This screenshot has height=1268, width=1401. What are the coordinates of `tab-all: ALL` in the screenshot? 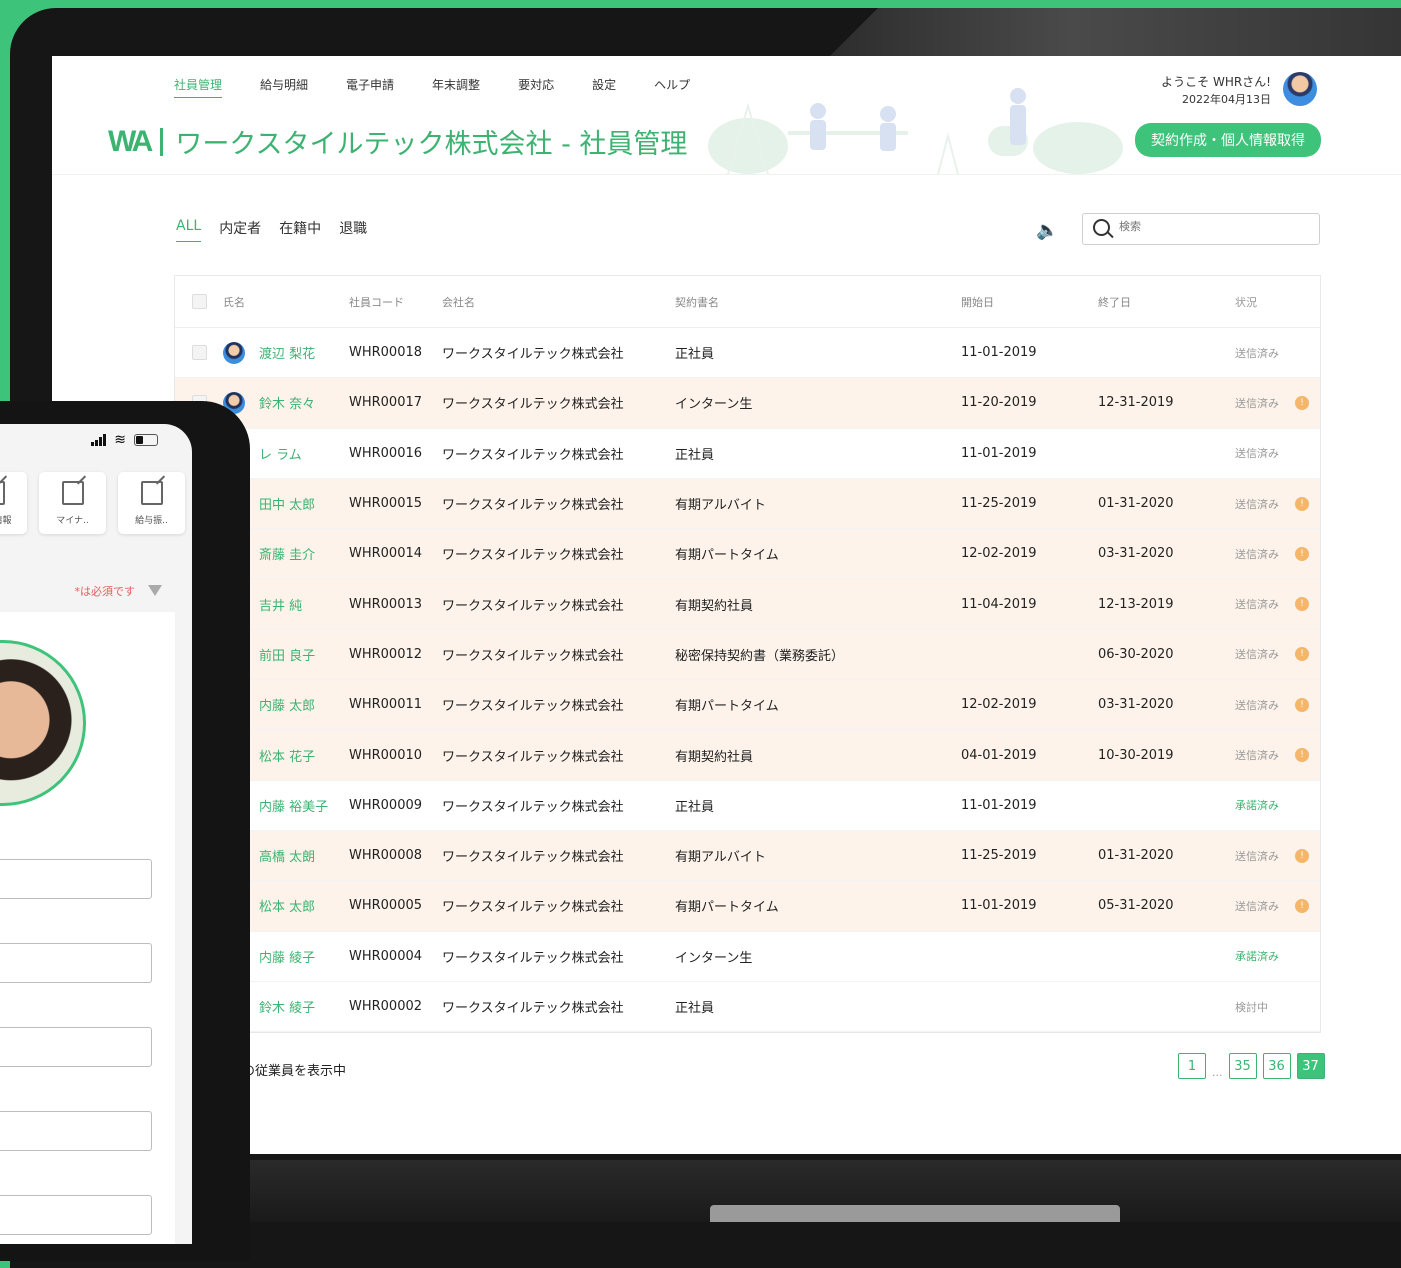 It's located at (189, 230).